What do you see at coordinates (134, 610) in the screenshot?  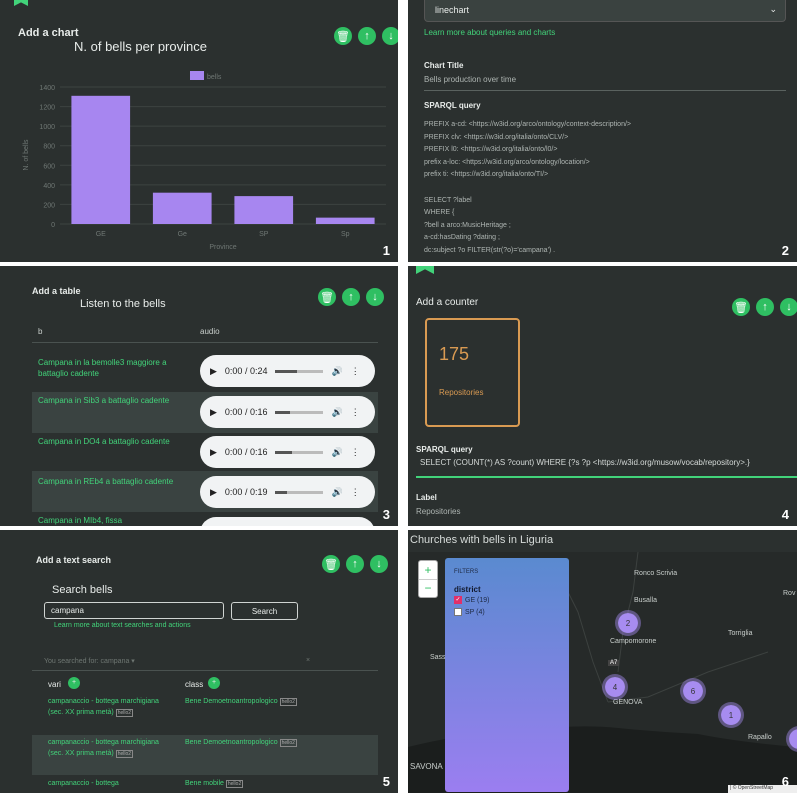 I see `search-input: campana` at bounding box center [134, 610].